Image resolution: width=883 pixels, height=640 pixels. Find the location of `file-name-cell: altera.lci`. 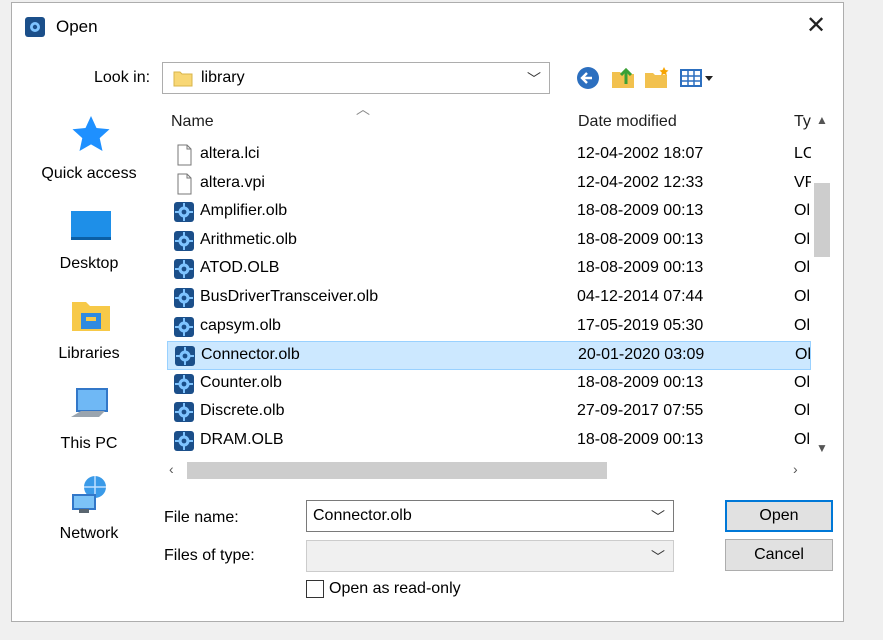

file-name-cell: altera.lci is located at coordinates (230, 153).